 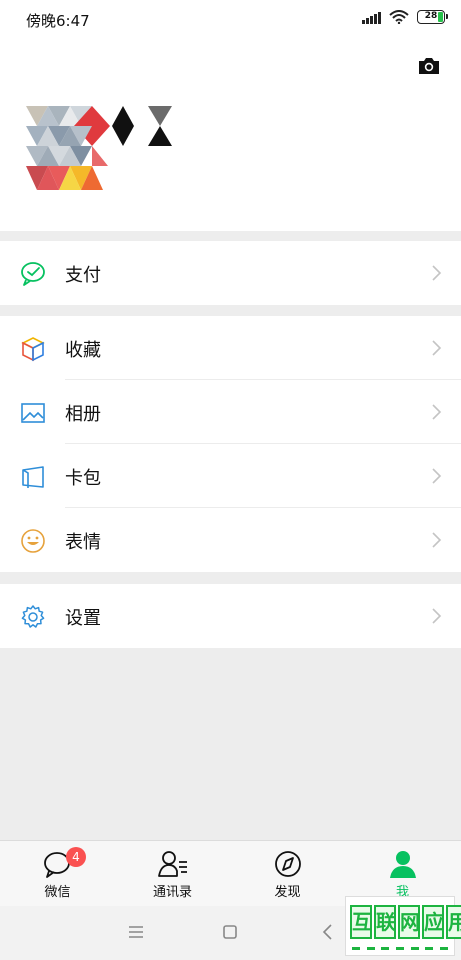 I want to click on menu-item-label: 支付, so click(x=83, y=275).